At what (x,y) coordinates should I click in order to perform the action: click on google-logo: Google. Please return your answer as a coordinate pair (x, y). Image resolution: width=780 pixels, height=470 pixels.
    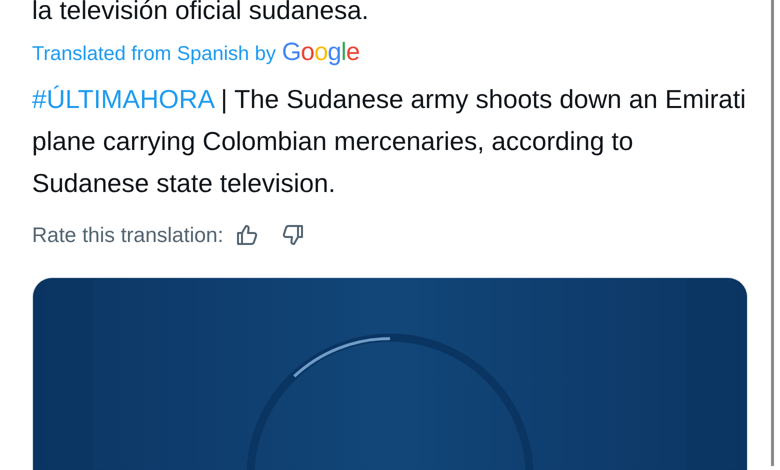
    Looking at the image, I should click on (321, 52).